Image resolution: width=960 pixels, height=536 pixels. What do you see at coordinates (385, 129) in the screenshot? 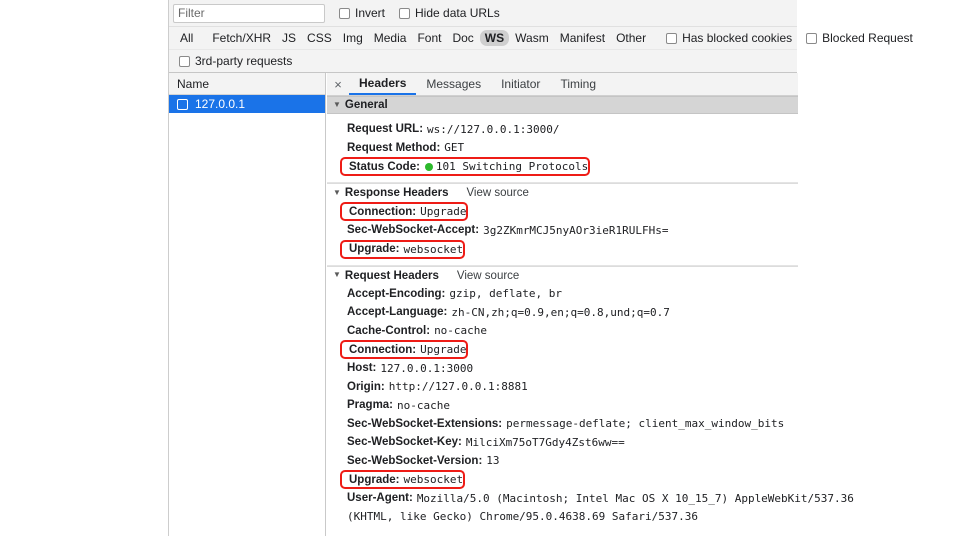
I see `header-key: Request URL:` at bounding box center [385, 129].